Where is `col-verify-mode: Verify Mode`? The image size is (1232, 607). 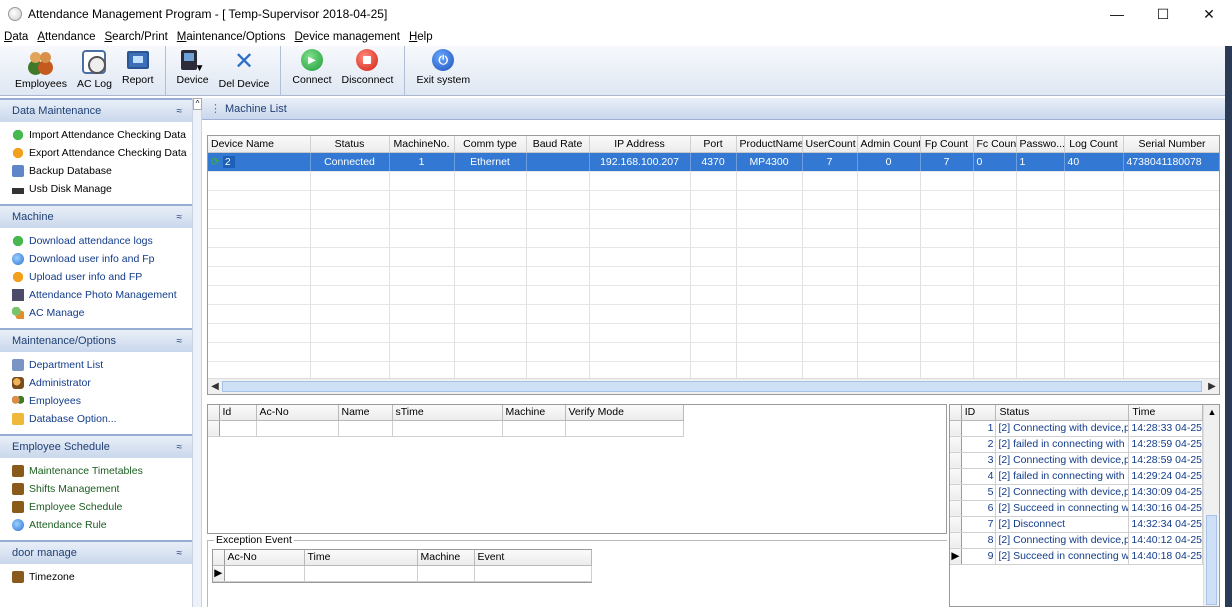 col-verify-mode: Verify Mode is located at coordinates (624, 413).